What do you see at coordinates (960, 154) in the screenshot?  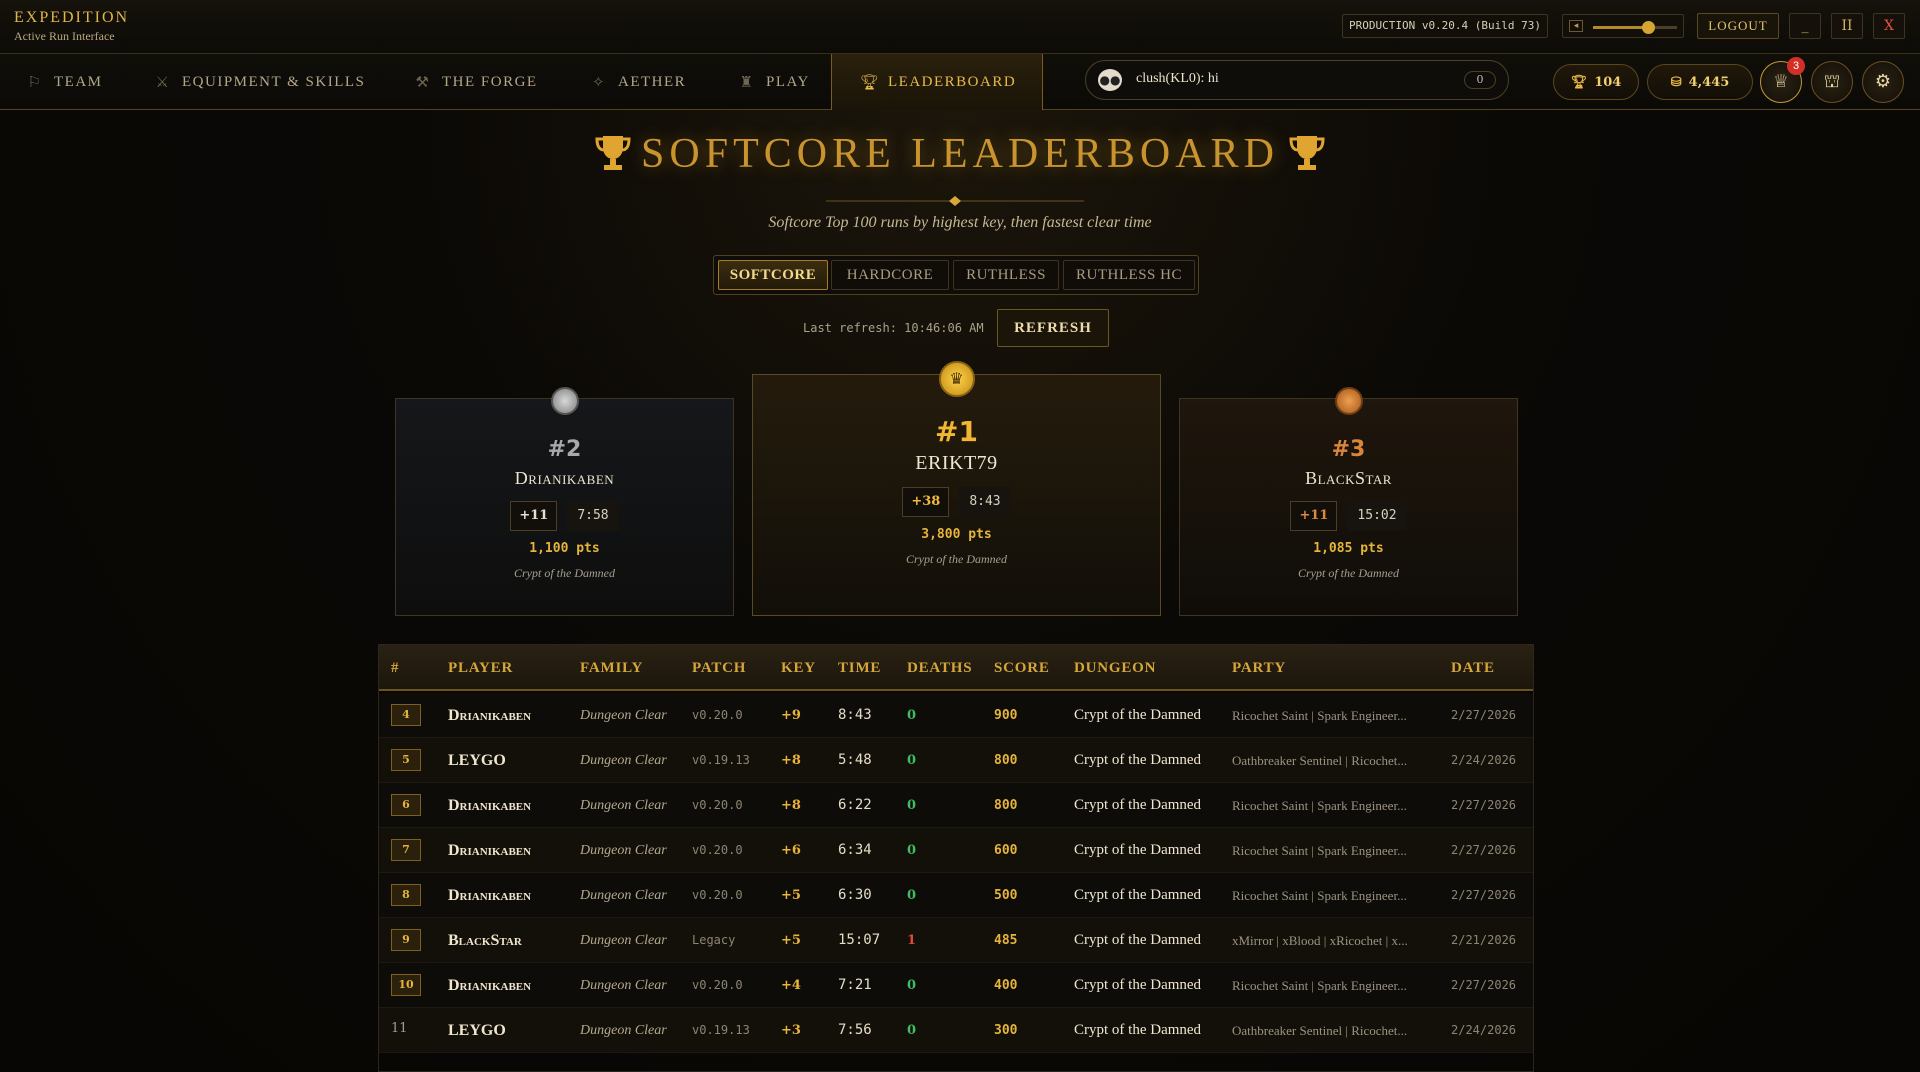 I see `page-title: SOFTCORE LEADERBOARD` at bounding box center [960, 154].